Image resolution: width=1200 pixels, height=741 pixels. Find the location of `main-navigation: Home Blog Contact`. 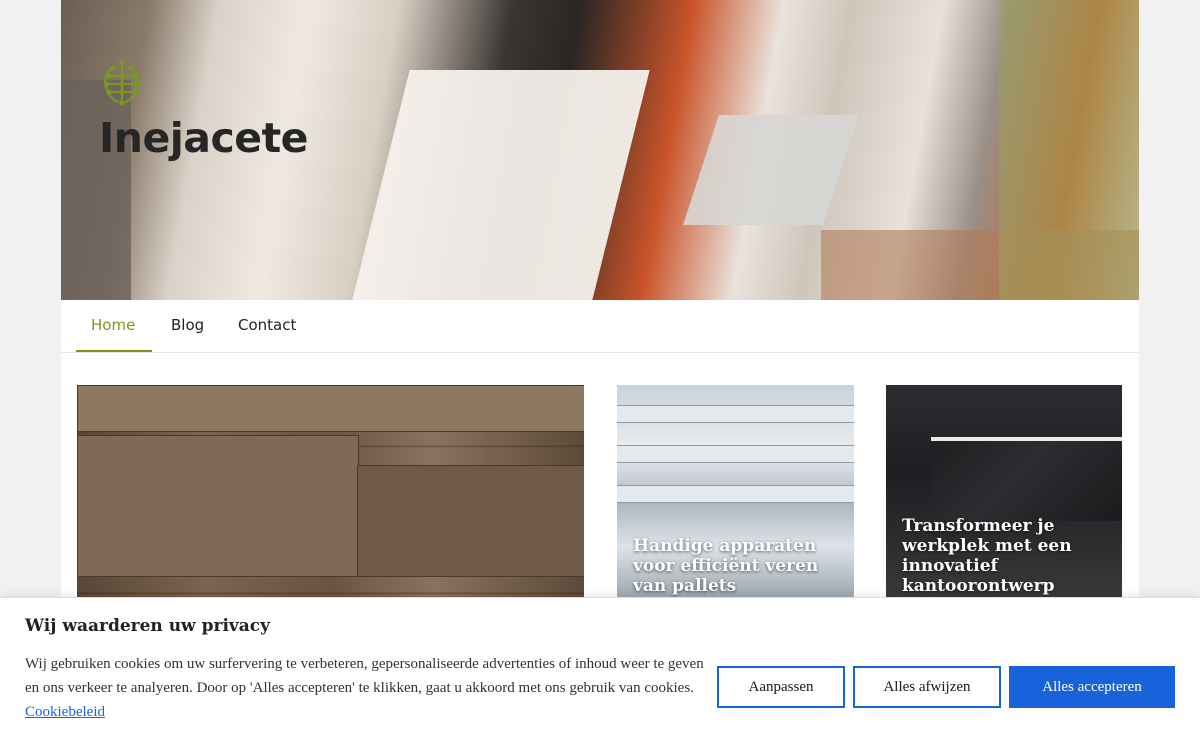

main-navigation: Home Blog Contact is located at coordinates (600, 326).